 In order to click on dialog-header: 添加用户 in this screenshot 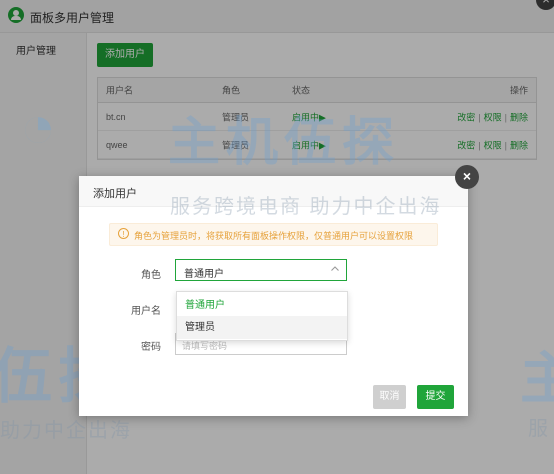, I will do `click(273, 191)`.